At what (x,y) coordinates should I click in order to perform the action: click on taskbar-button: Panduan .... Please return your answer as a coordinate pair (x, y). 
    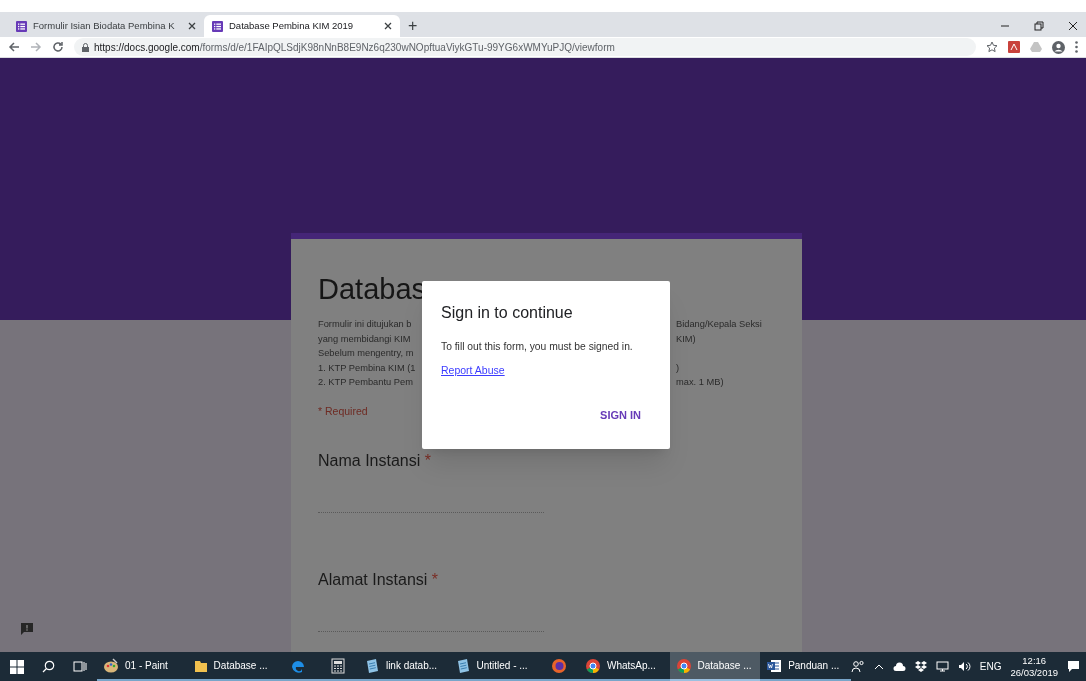
    Looking at the image, I should click on (805, 666).